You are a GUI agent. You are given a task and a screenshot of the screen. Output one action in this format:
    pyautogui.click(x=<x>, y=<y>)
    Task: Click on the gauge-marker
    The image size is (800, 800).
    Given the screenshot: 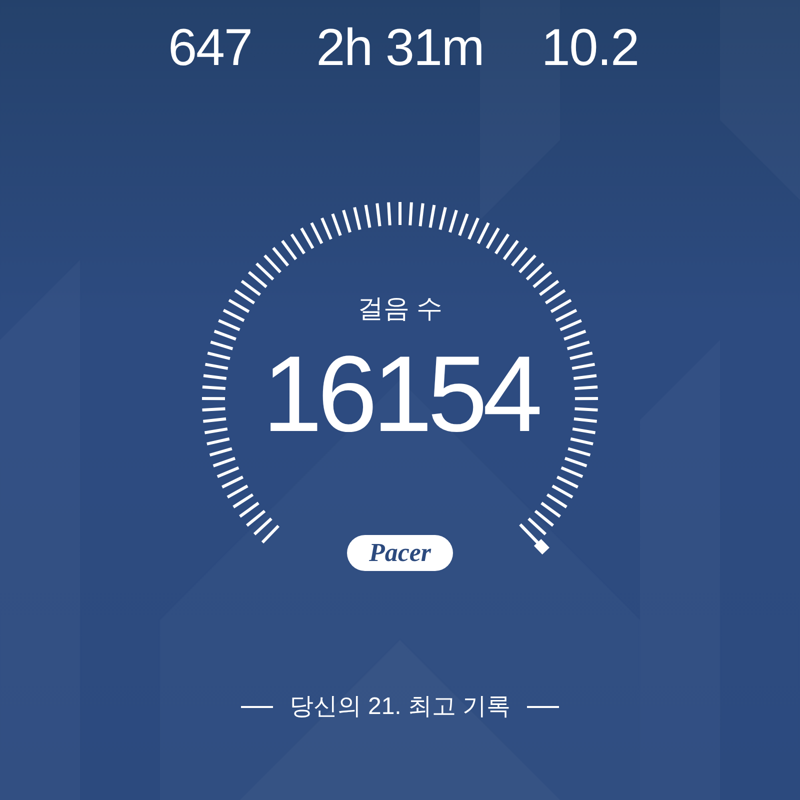 What is the action you would take?
    pyautogui.click(x=534, y=539)
    